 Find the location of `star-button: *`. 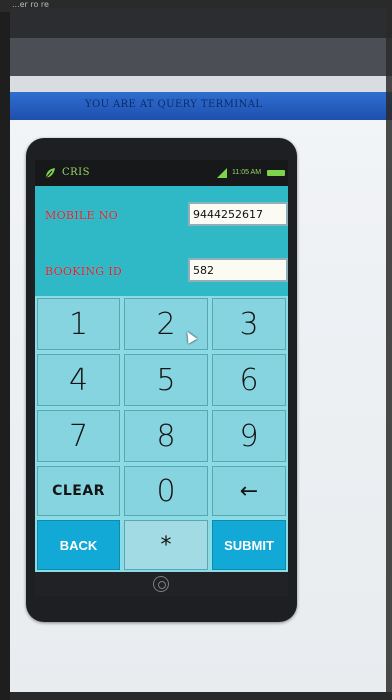

star-button: * is located at coordinates (166, 545).